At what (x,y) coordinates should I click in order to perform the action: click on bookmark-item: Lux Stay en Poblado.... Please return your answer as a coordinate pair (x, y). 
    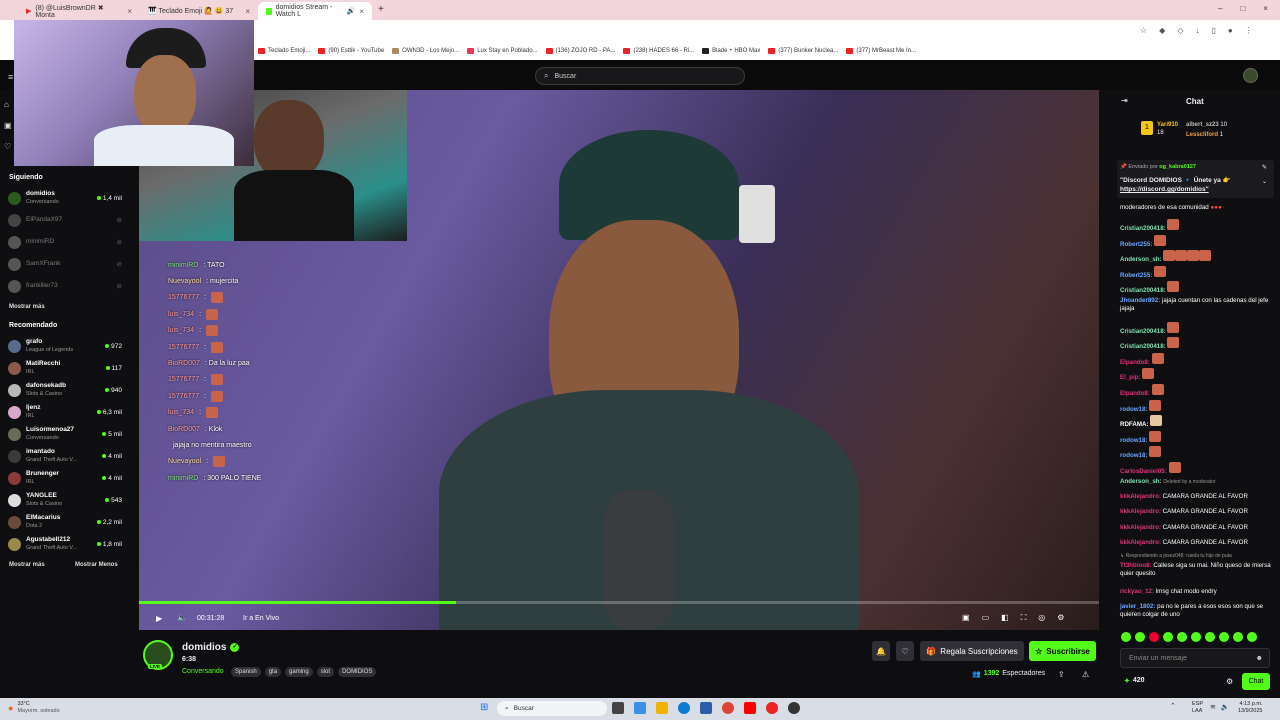
    Looking at the image, I should click on (502, 51).